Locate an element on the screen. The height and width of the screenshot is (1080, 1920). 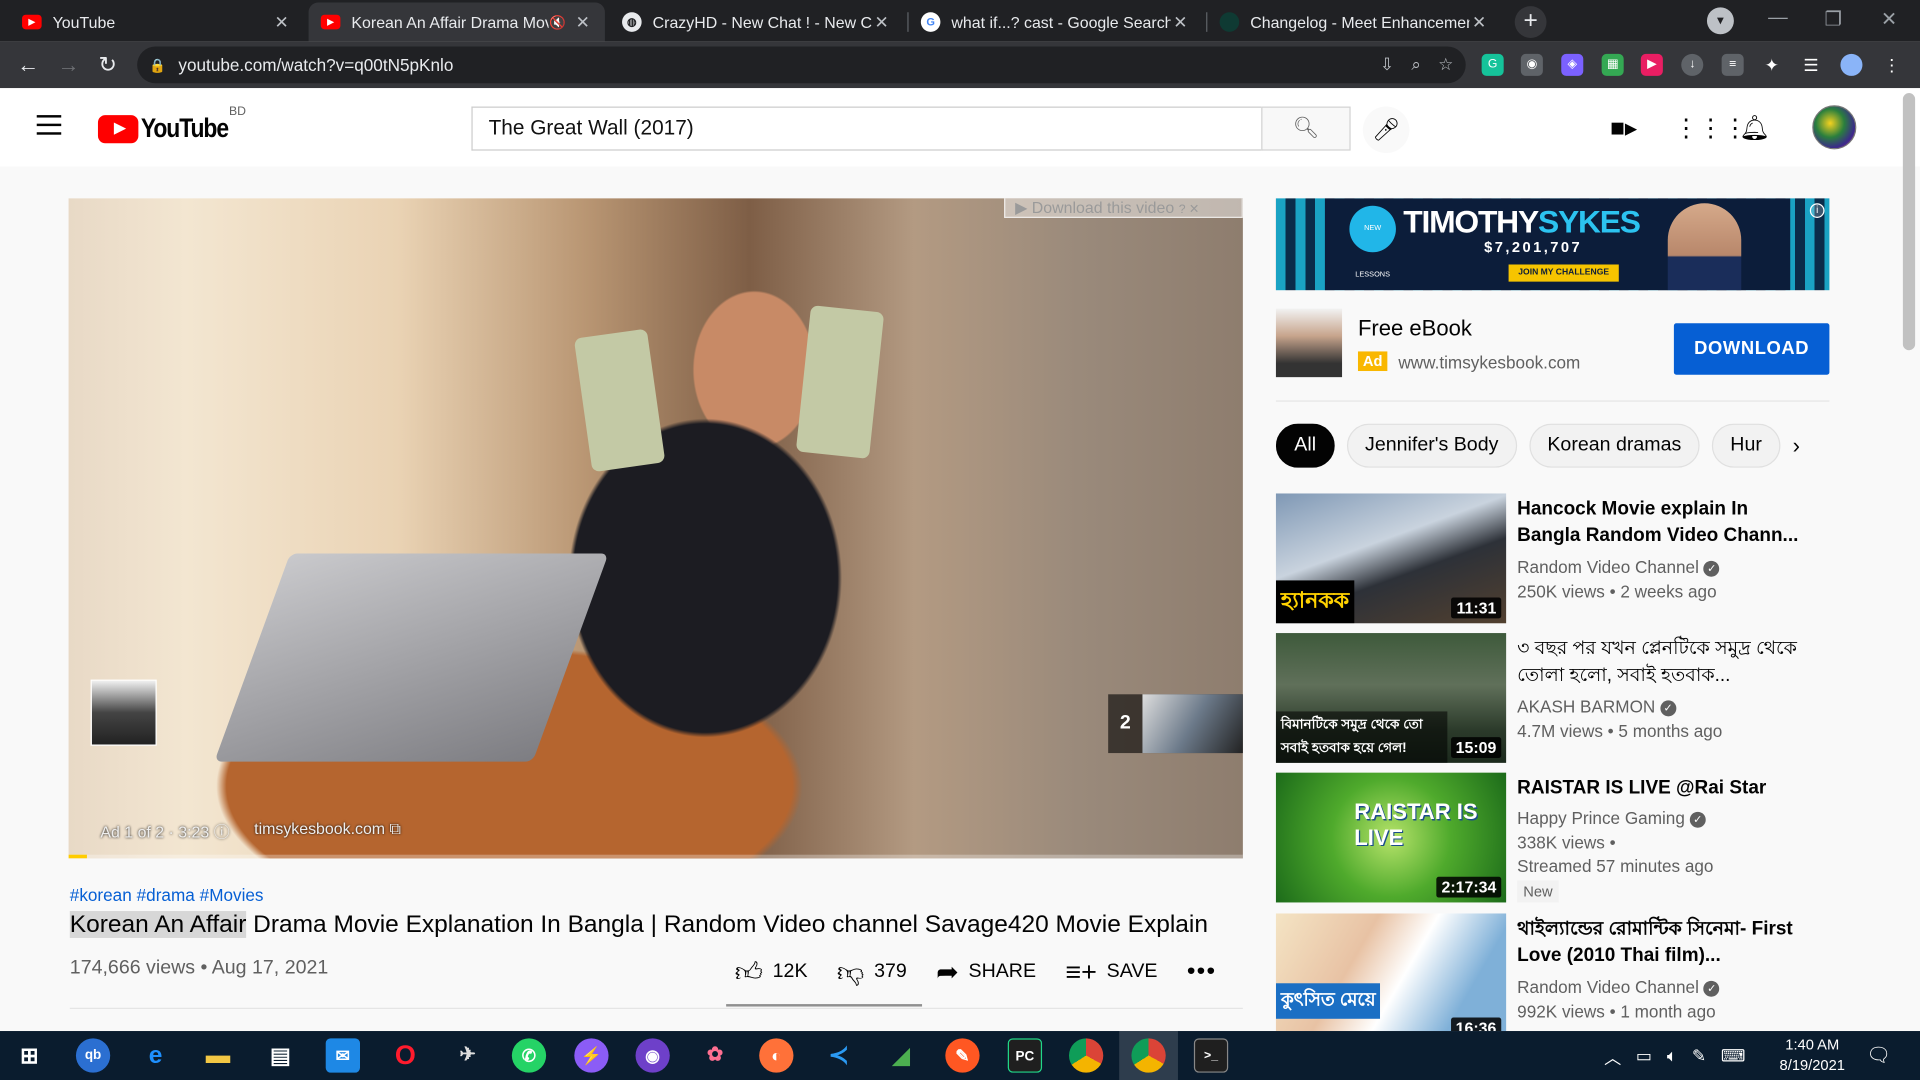
tab-crazyhd: ◍ CrazyHD - New Chat ! - New Cha ✕ is located at coordinates (757, 21).